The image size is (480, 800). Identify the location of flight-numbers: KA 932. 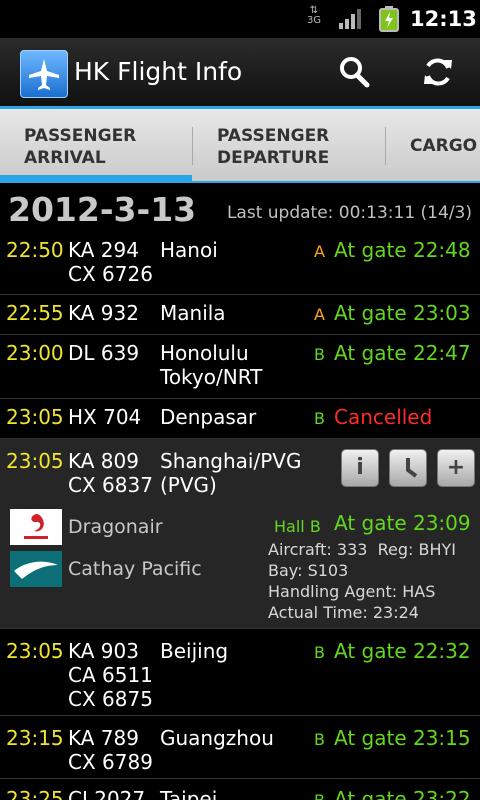
(103, 313).